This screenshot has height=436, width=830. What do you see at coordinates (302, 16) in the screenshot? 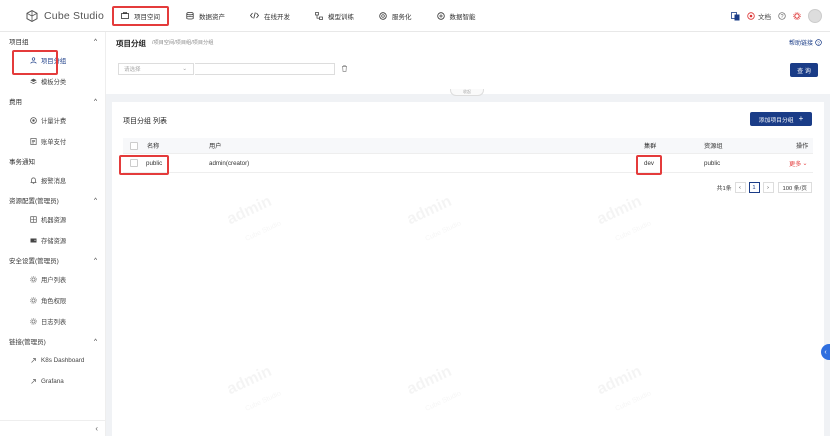
I see `main-nav: 项目空间 数据资产 在线开发 模型训练 服务化 数据智能` at bounding box center [302, 16].